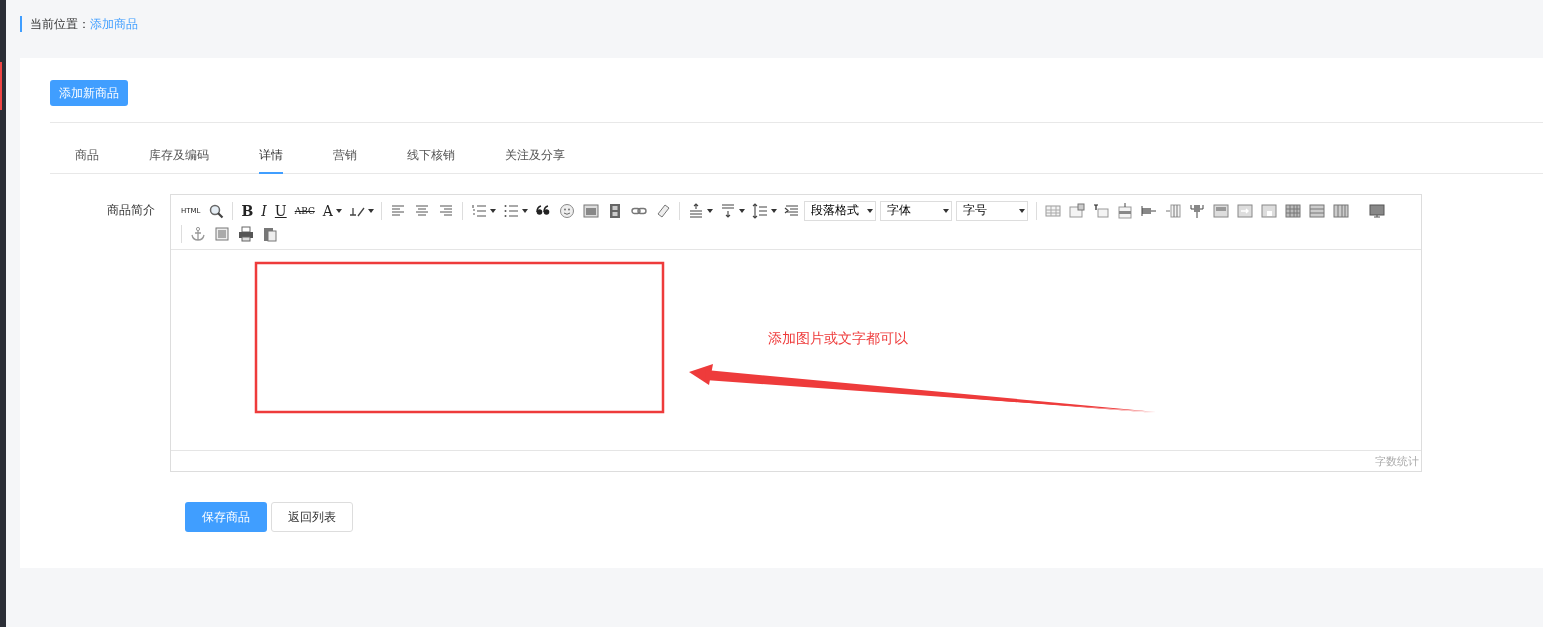 The width and height of the screenshot is (1543, 627). Describe the element at coordinates (991, 210) in the screenshot. I see `dropdown-field: 字号` at that location.